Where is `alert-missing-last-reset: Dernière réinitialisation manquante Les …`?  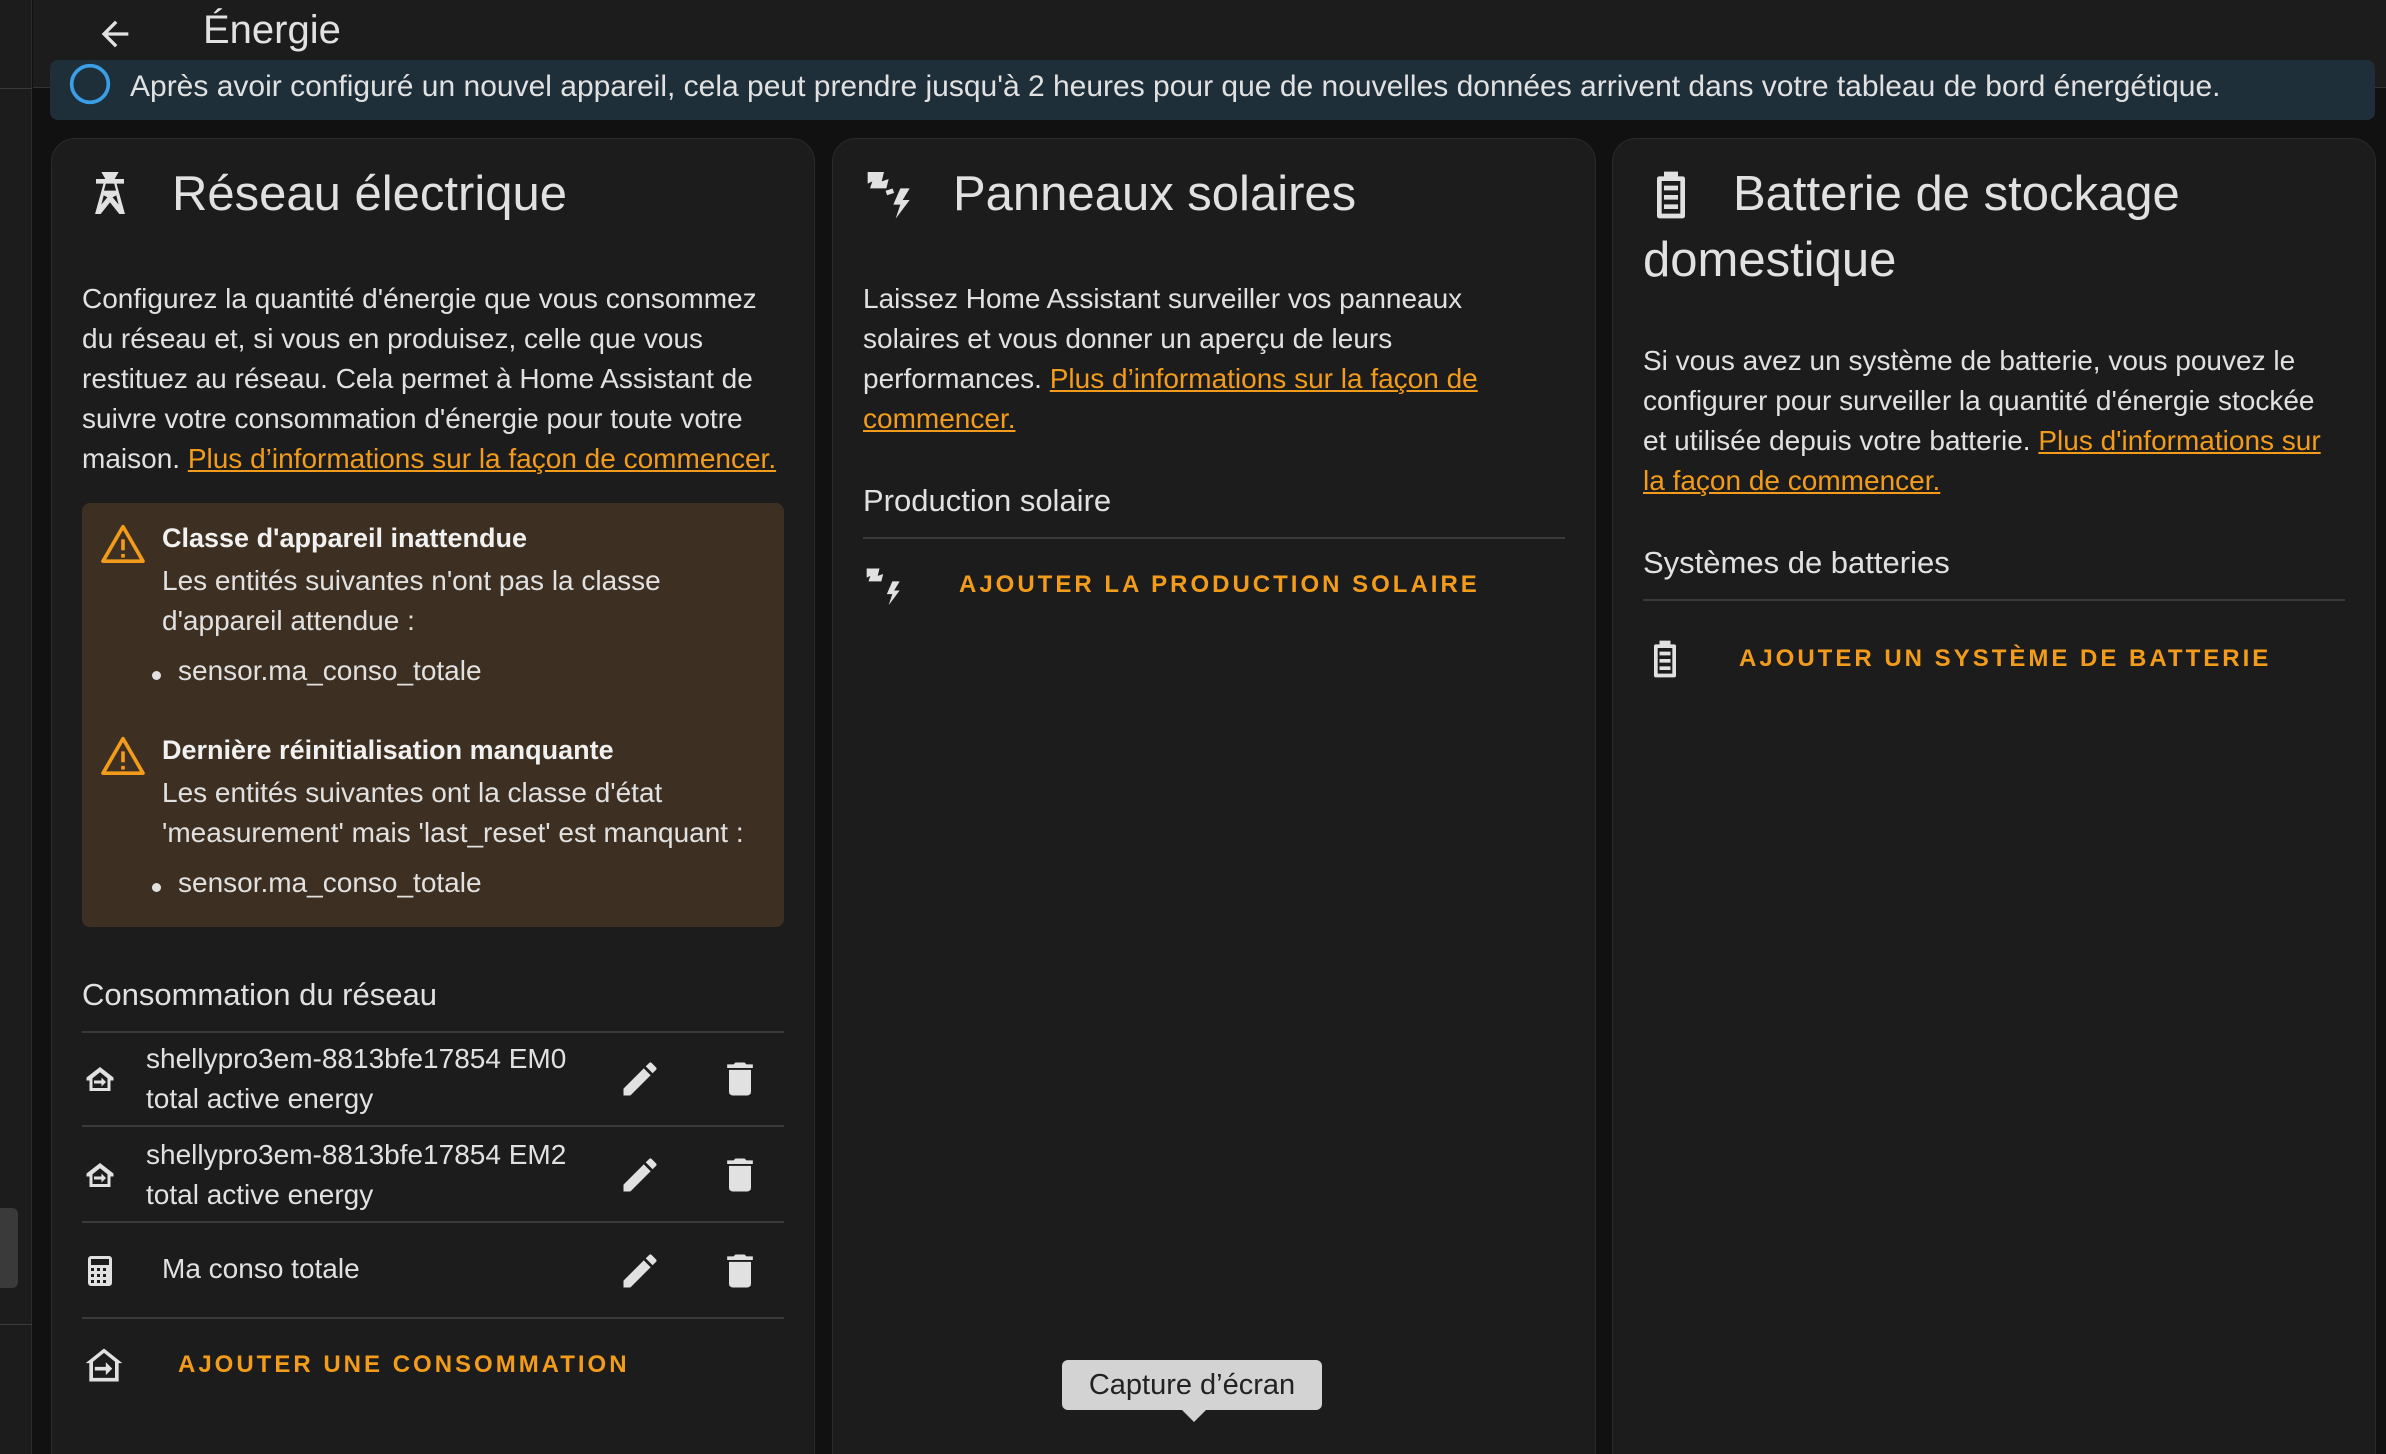
alert-missing-last-reset: Dernière réinitialisation manquante Les … is located at coordinates (433, 821).